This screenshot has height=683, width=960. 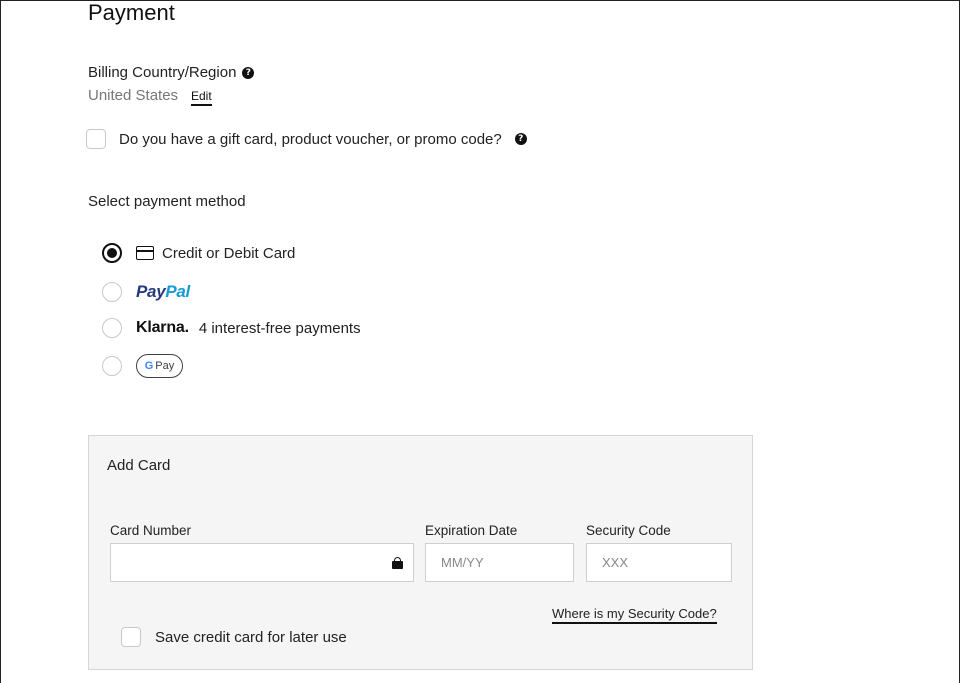 What do you see at coordinates (131, 12) in the screenshot?
I see `page-title: Payment` at bounding box center [131, 12].